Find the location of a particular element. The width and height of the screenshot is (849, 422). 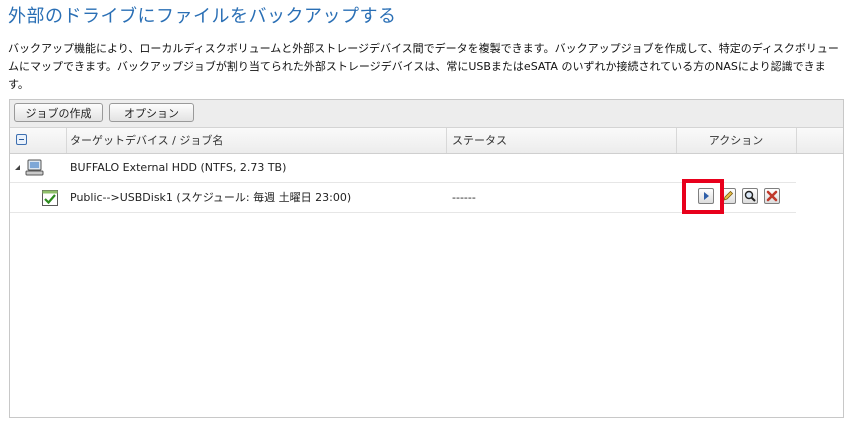

search-icon is located at coordinates (750, 196).